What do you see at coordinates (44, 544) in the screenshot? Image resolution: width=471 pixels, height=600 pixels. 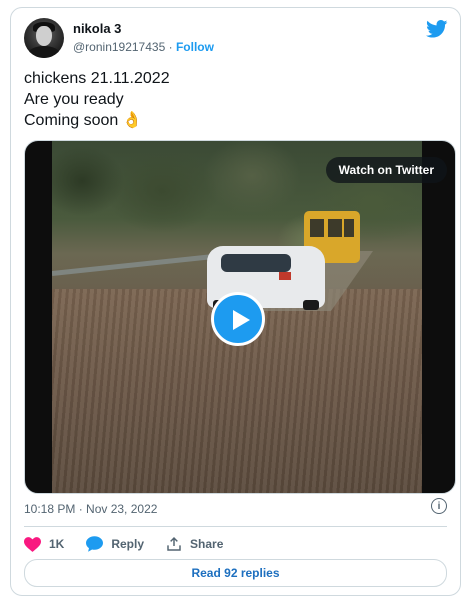 I see `like-button: 1K` at bounding box center [44, 544].